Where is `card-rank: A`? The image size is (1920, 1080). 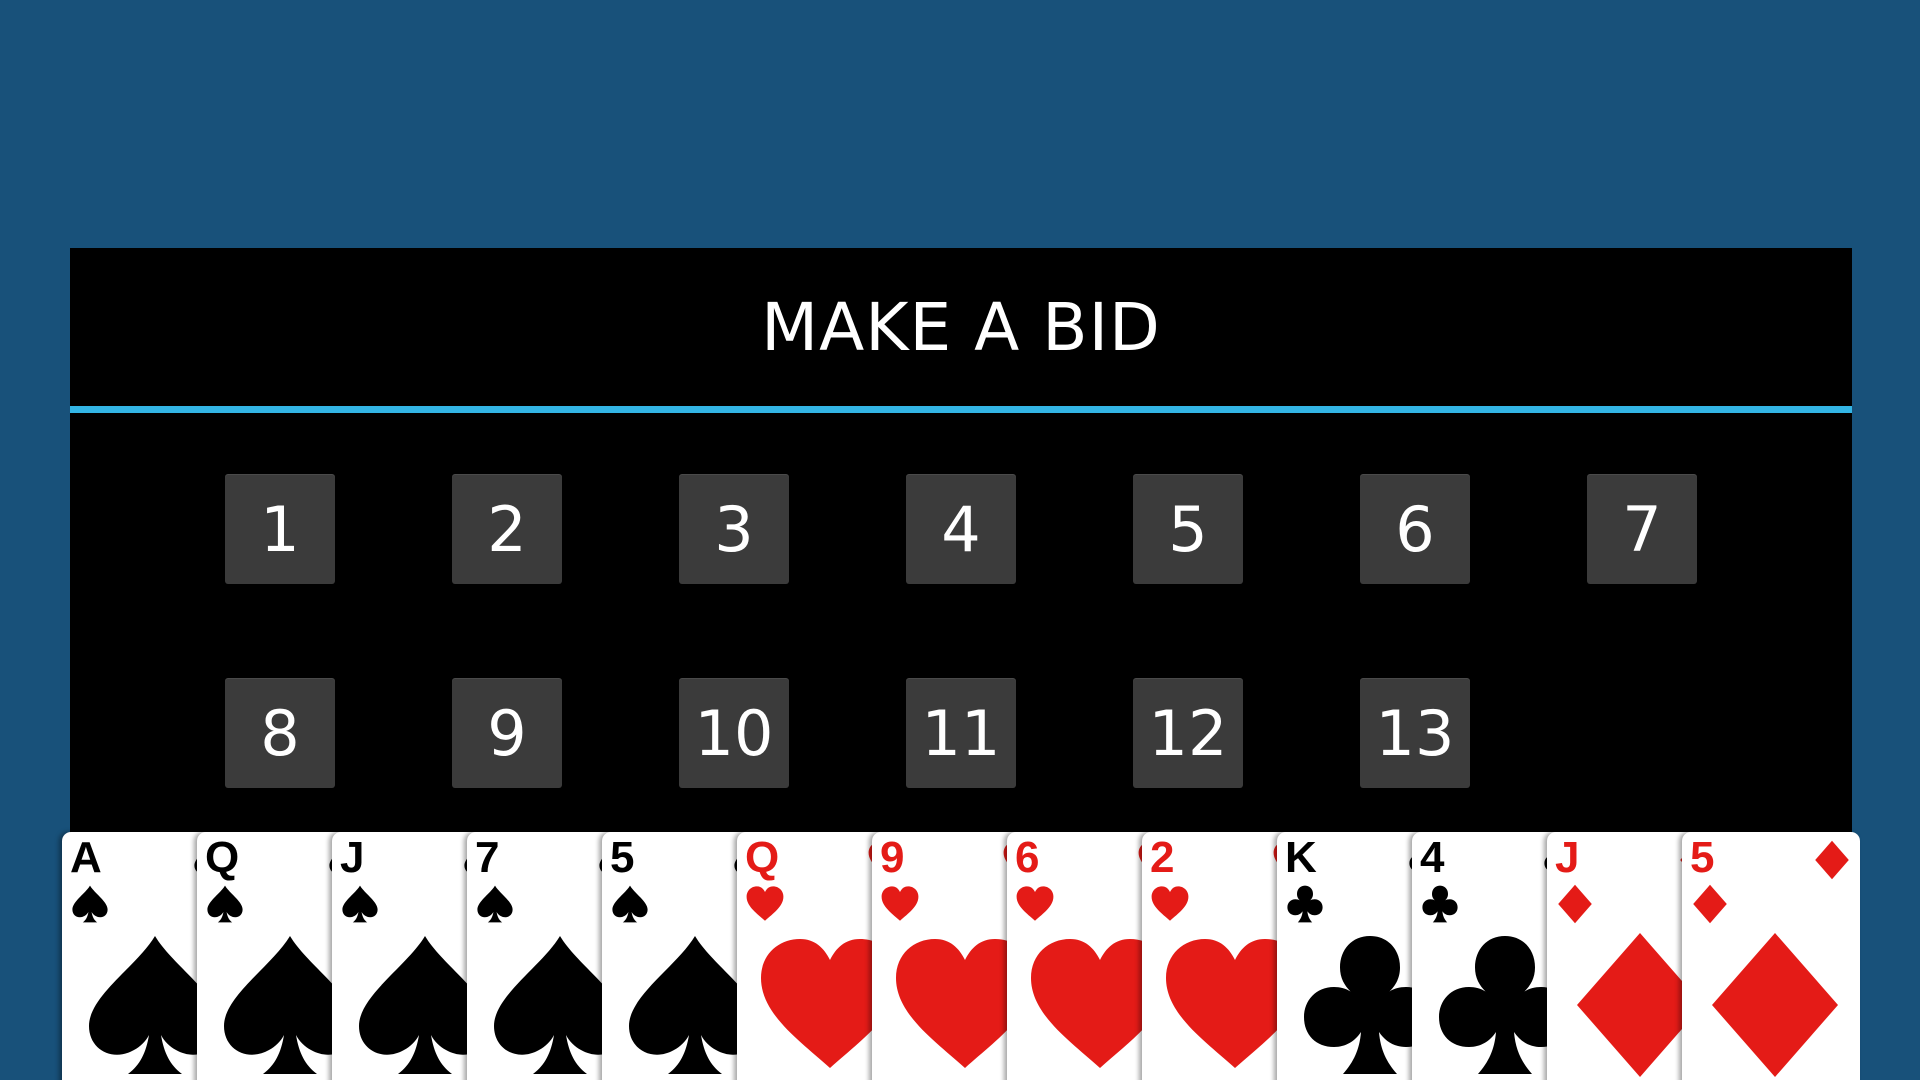
card-rank: A is located at coordinates (86, 857).